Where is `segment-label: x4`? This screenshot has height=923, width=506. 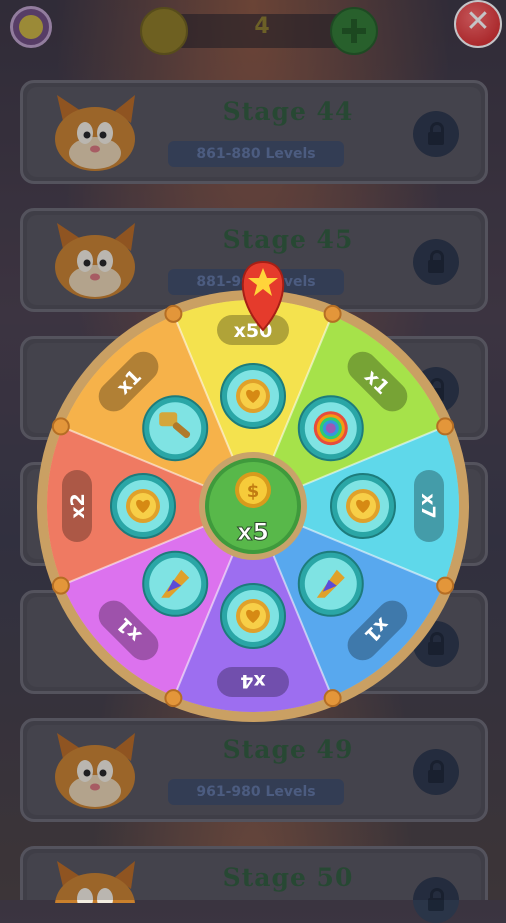
segment-label: x4 is located at coordinates (253, 682).